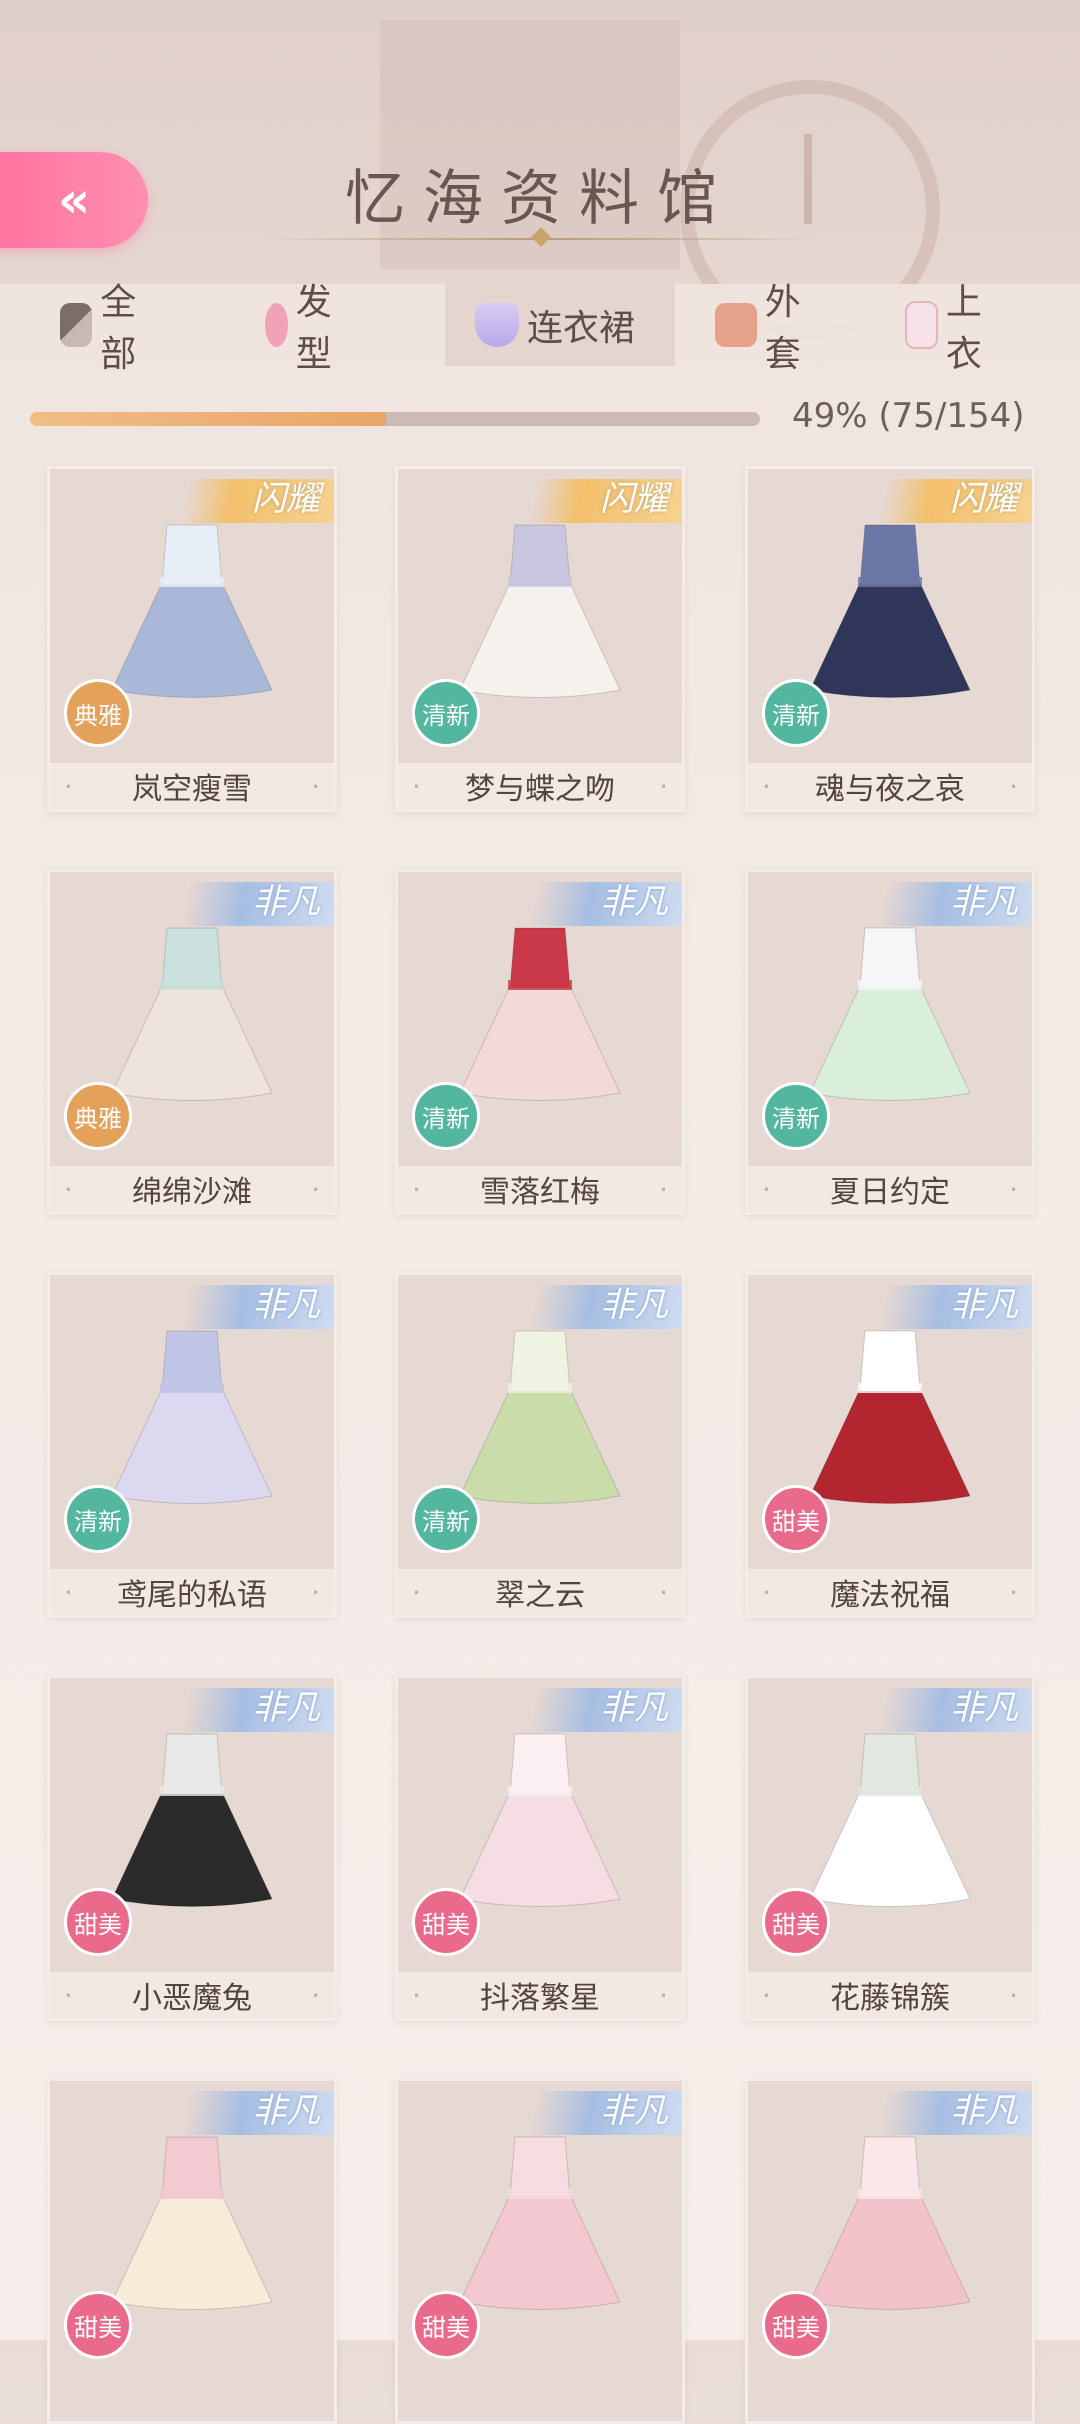 The image size is (1080, 2424). I want to click on item-card: 非凡清新夏日约定, so click(890, 1042).